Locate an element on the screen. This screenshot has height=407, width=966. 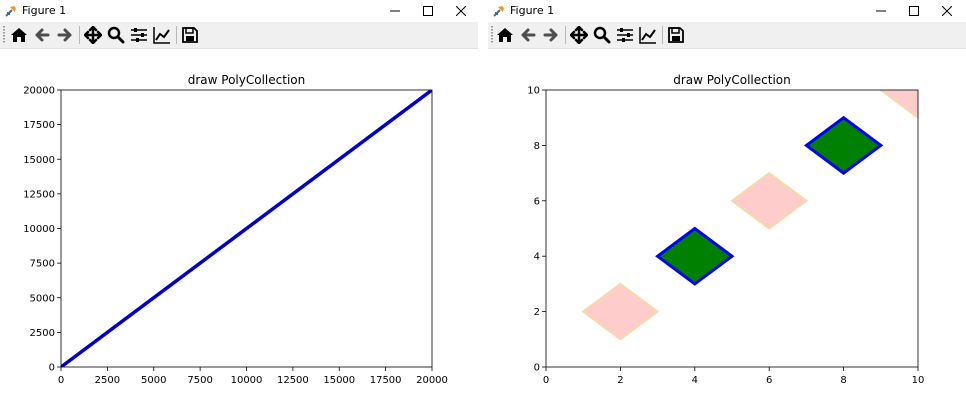
y-tick-label: 4 is located at coordinates (537, 257).